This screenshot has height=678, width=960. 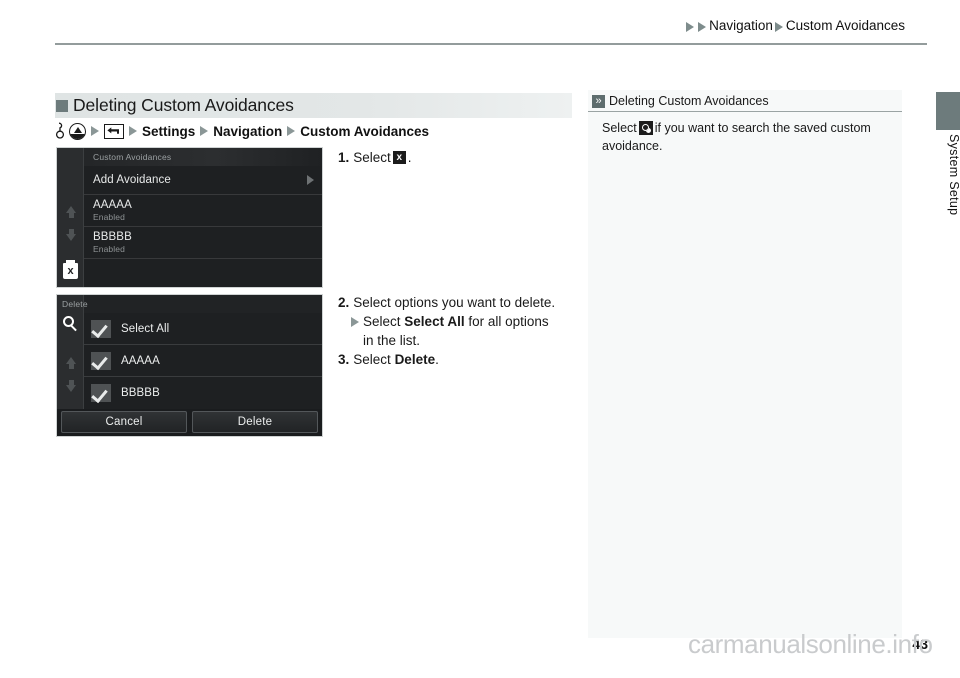 What do you see at coordinates (203, 180) in the screenshot?
I see `list-item: Add Avoidance` at bounding box center [203, 180].